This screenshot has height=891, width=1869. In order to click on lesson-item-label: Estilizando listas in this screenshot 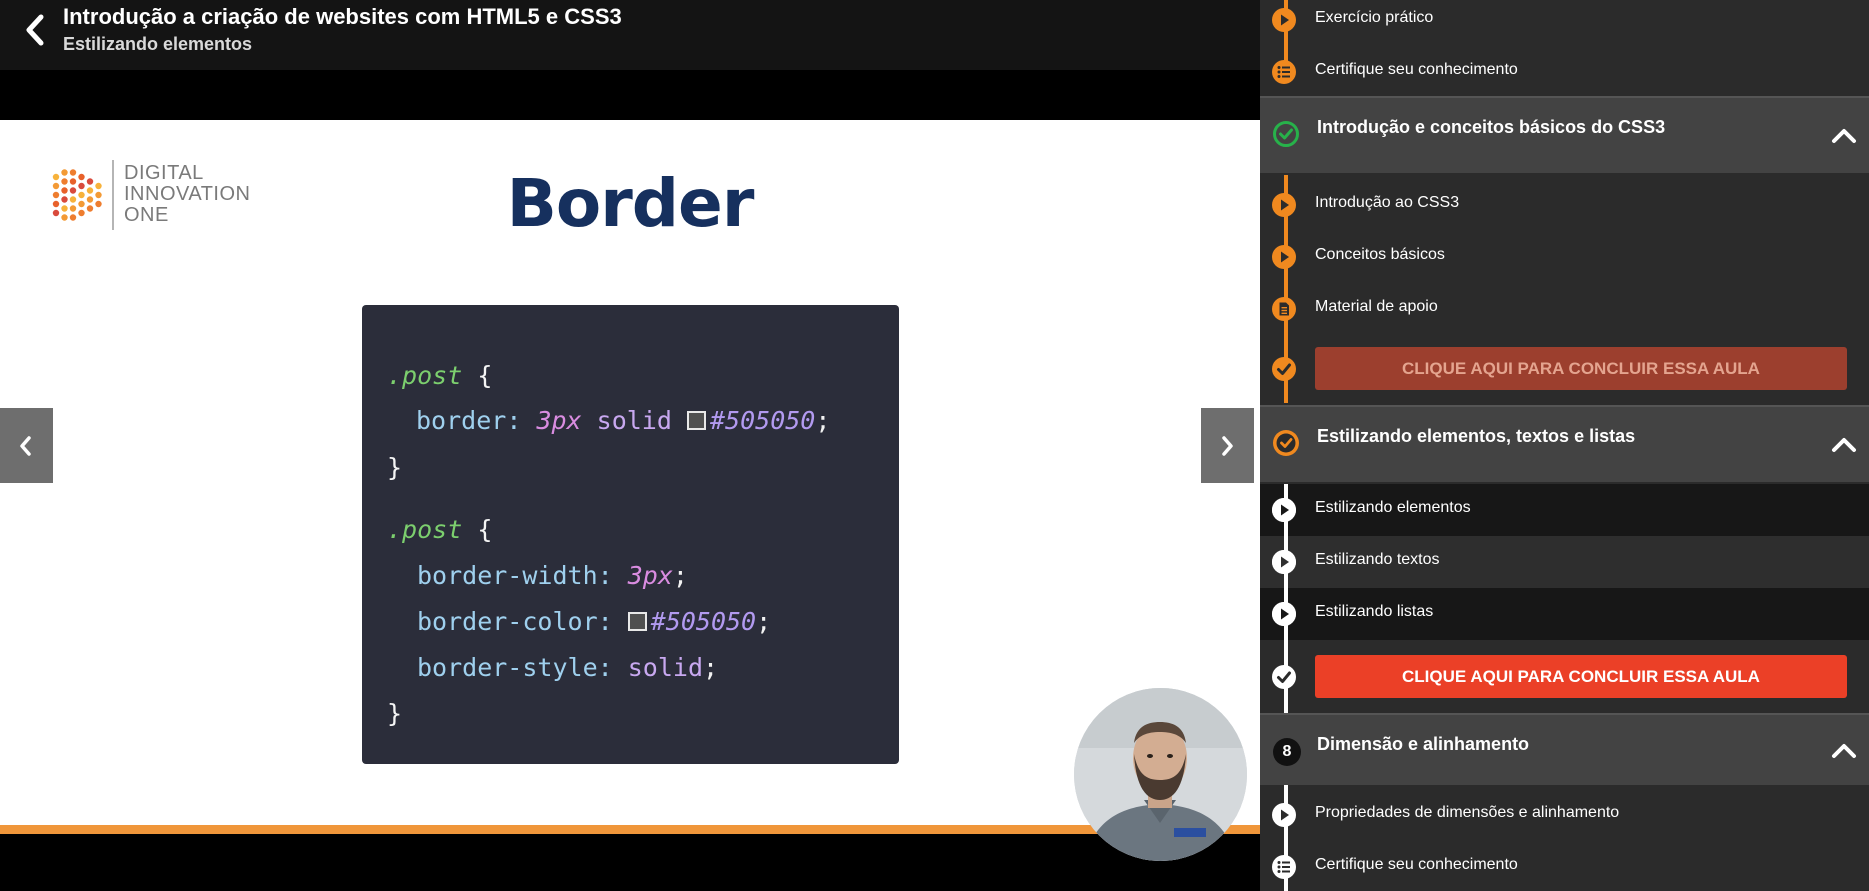, I will do `click(1374, 611)`.